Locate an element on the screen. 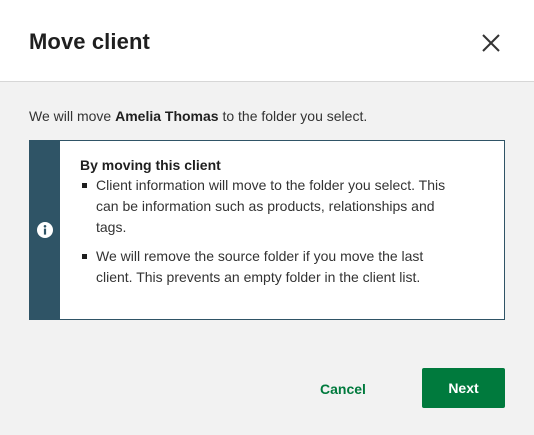 This screenshot has height=435, width=534. info-icon is located at coordinates (45, 230).